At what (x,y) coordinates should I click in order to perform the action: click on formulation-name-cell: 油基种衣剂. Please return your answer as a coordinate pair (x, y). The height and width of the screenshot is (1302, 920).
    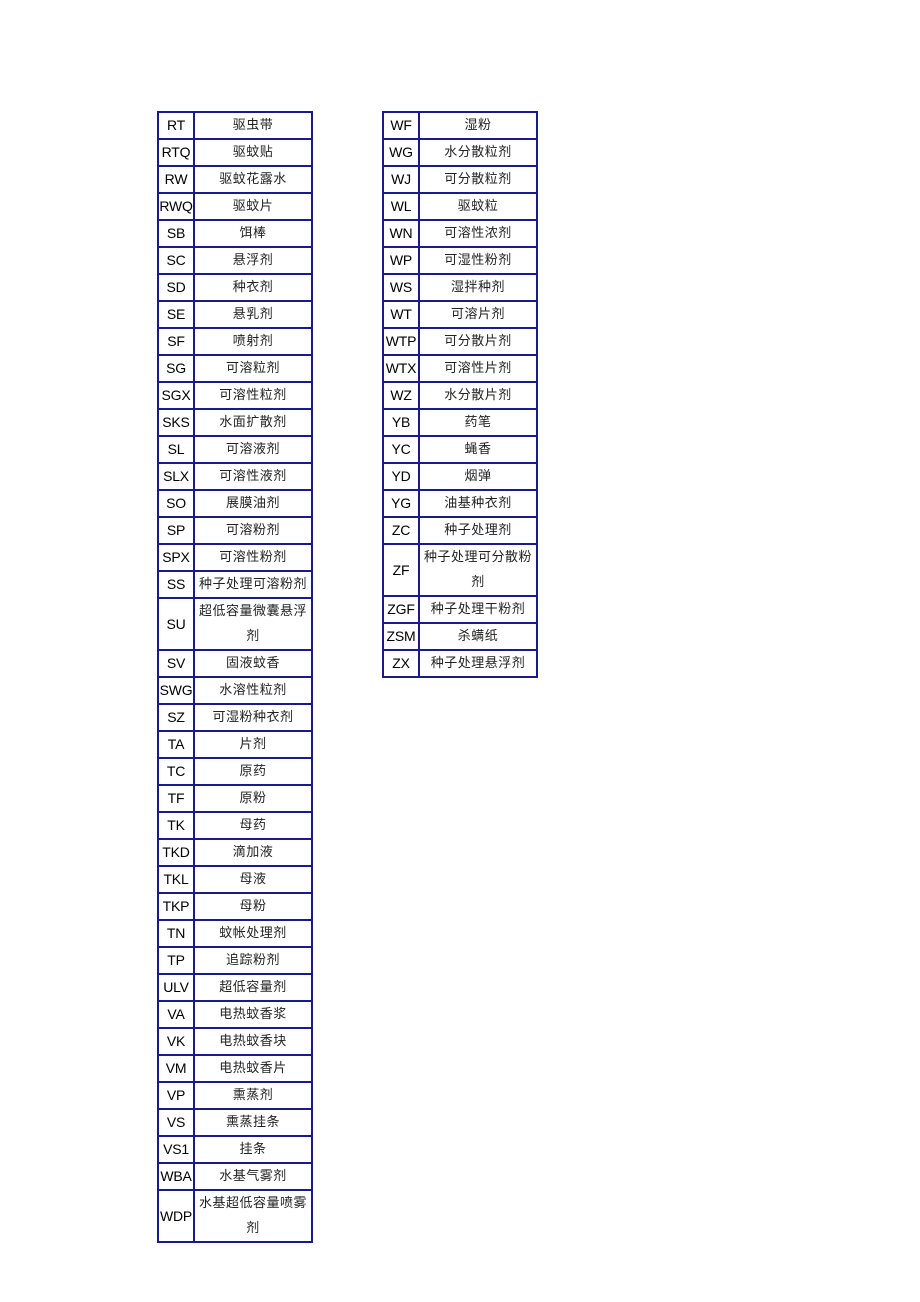
    Looking at the image, I should click on (478, 503).